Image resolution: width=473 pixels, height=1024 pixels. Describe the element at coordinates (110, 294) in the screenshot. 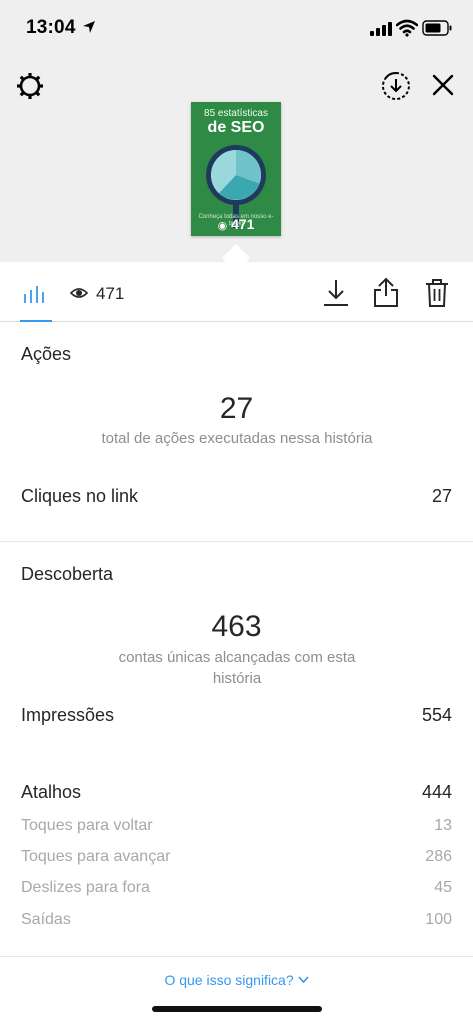

I see `viewers-count: 471` at that location.